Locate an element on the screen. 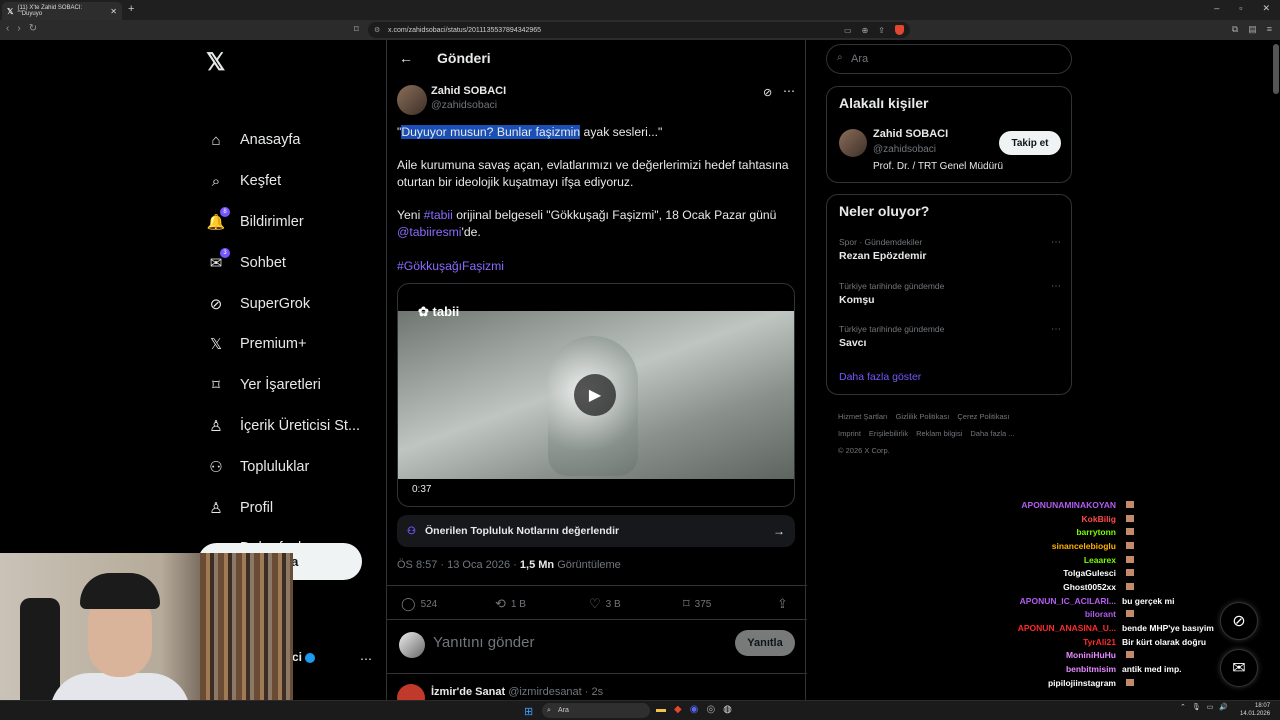 The width and height of the screenshot is (1280, 720). reply-button: Yanıtla is located at coordinates (765, 643).